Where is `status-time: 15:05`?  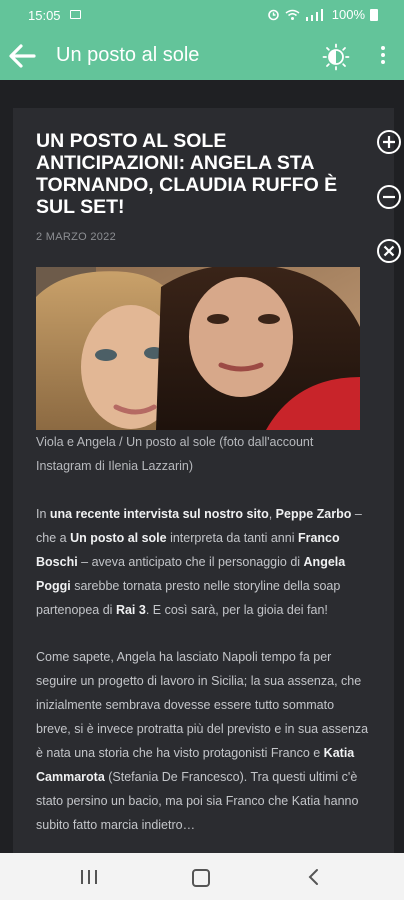
status-time: 15:05 is located at coordinates (44, 15).